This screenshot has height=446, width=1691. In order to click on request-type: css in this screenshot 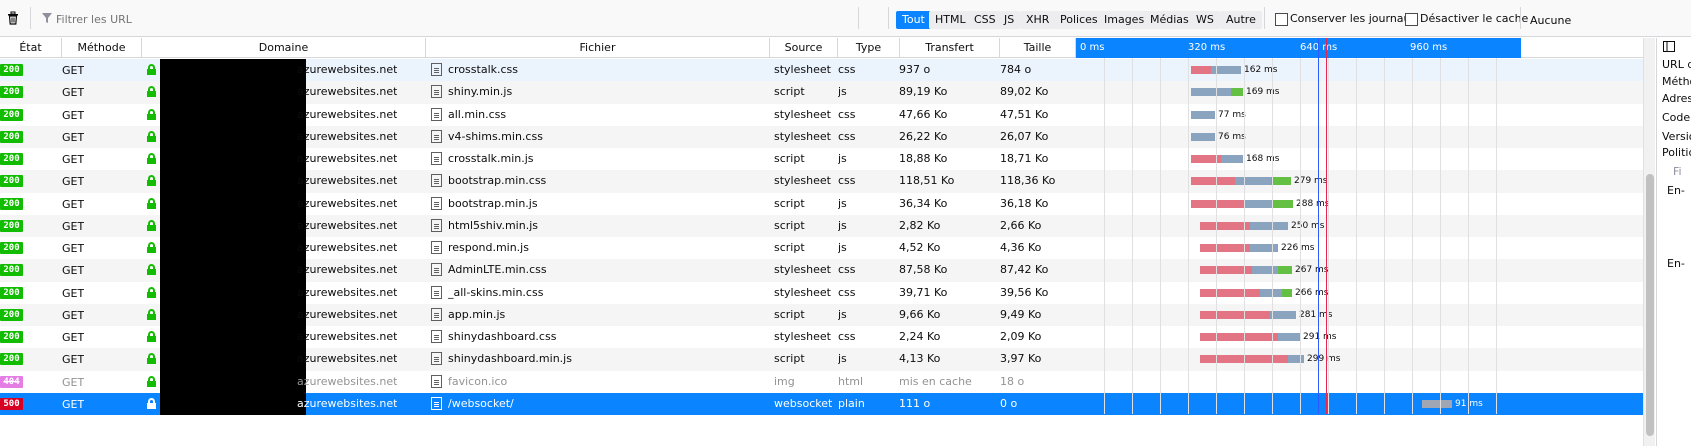, I will do `click(847, 292)`.